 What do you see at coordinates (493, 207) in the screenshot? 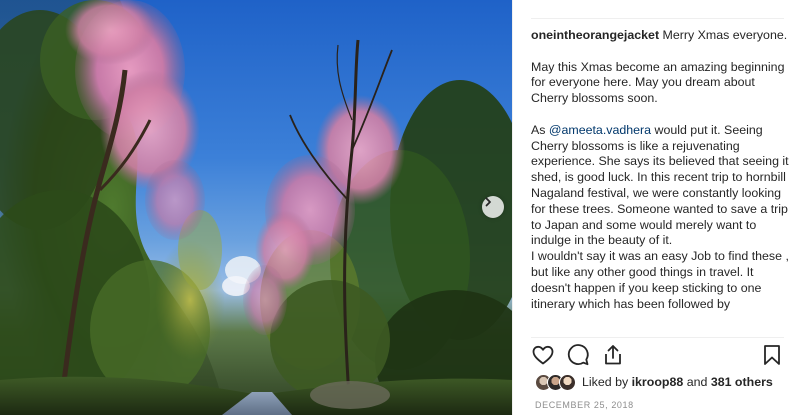
I see `next-photo-button` at bounding box center [493, 207].